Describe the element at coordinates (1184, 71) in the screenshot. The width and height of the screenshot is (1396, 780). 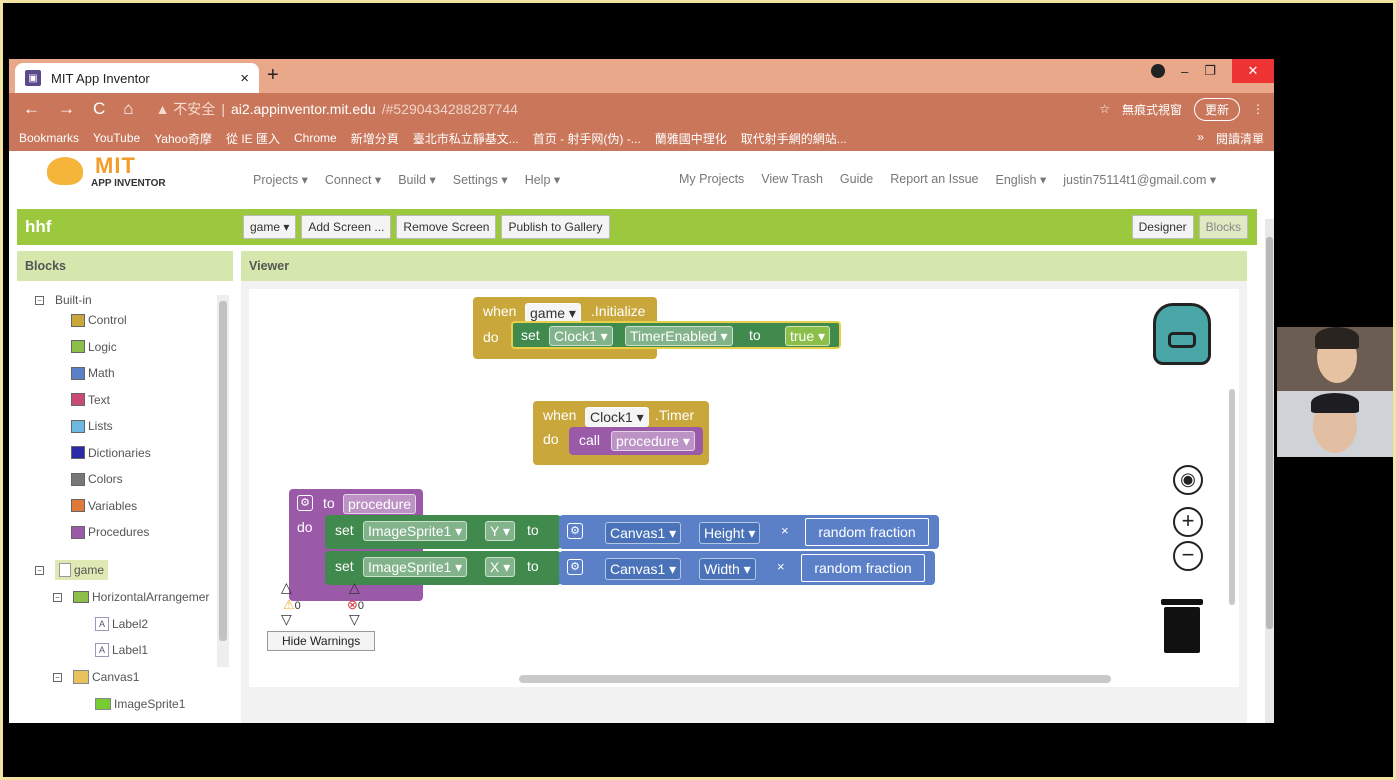
I see `minimize-button: –` at that location.